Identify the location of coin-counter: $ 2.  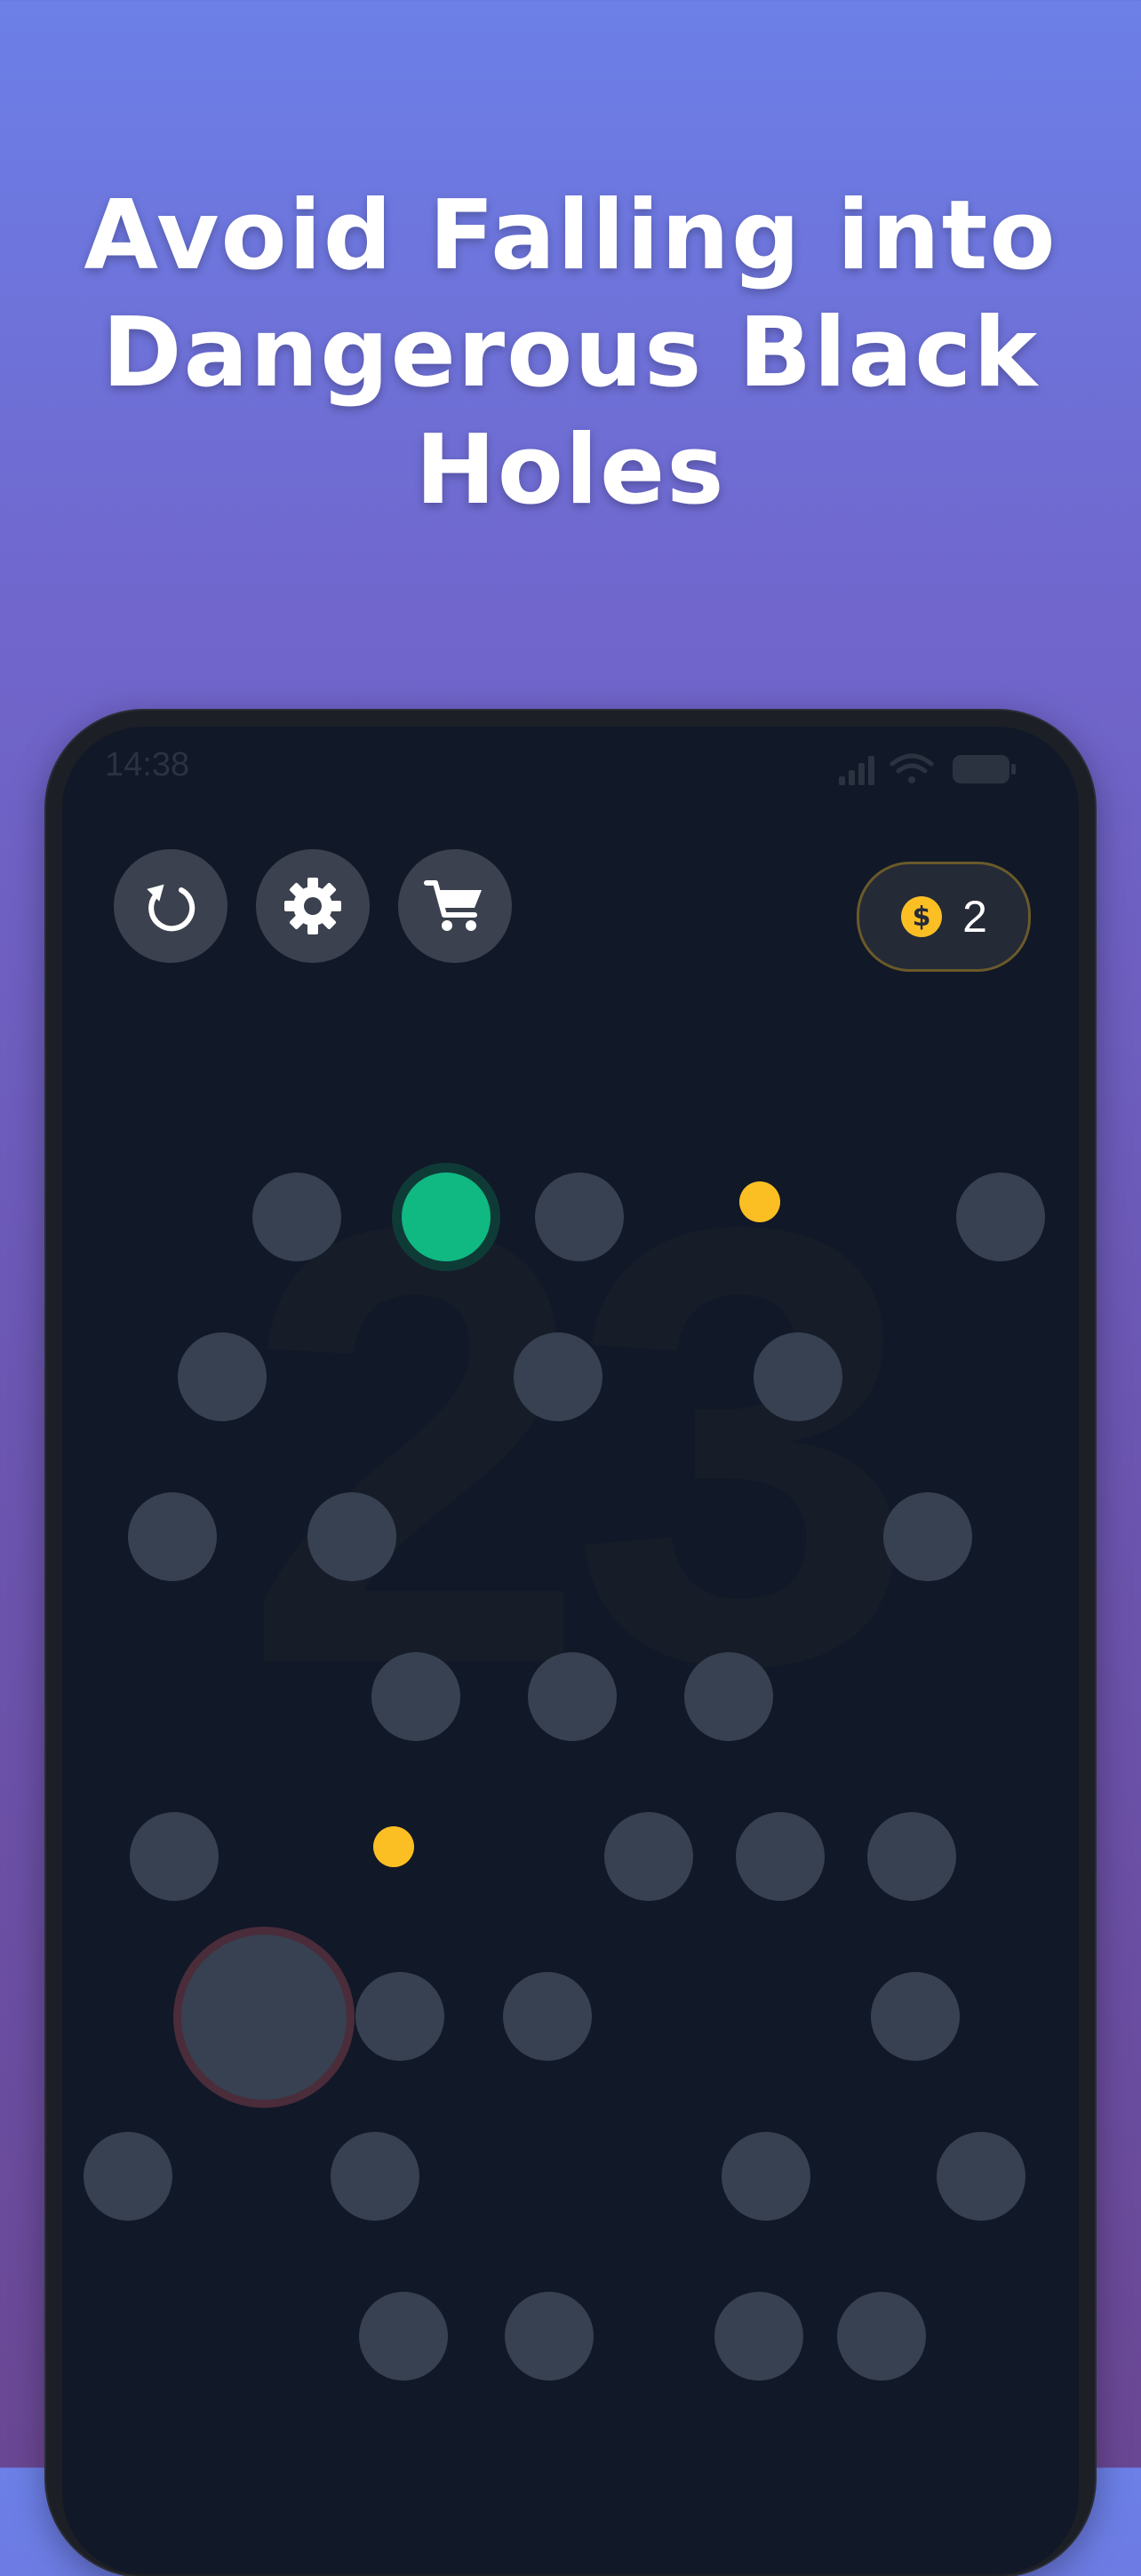
(944, 917).